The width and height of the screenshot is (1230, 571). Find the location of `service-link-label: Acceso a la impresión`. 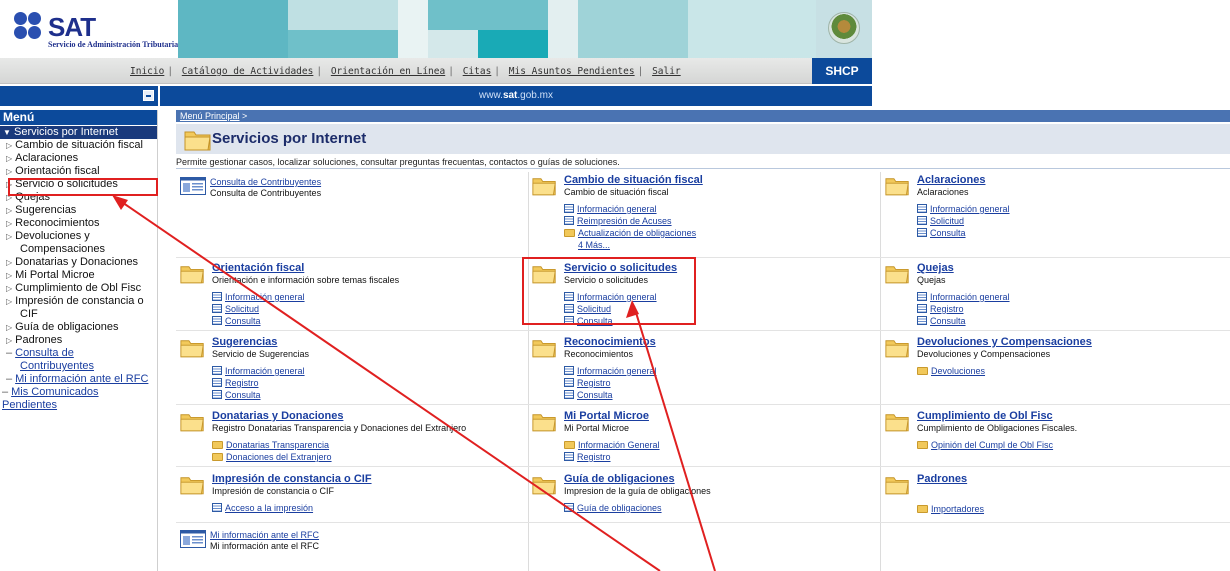

service-link-label: Acceso a la impresión is located at coordinates (269, 508).